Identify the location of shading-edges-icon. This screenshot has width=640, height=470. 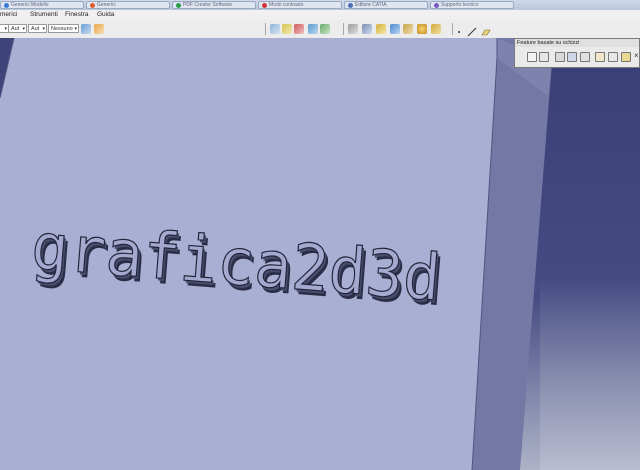
(367, 29).